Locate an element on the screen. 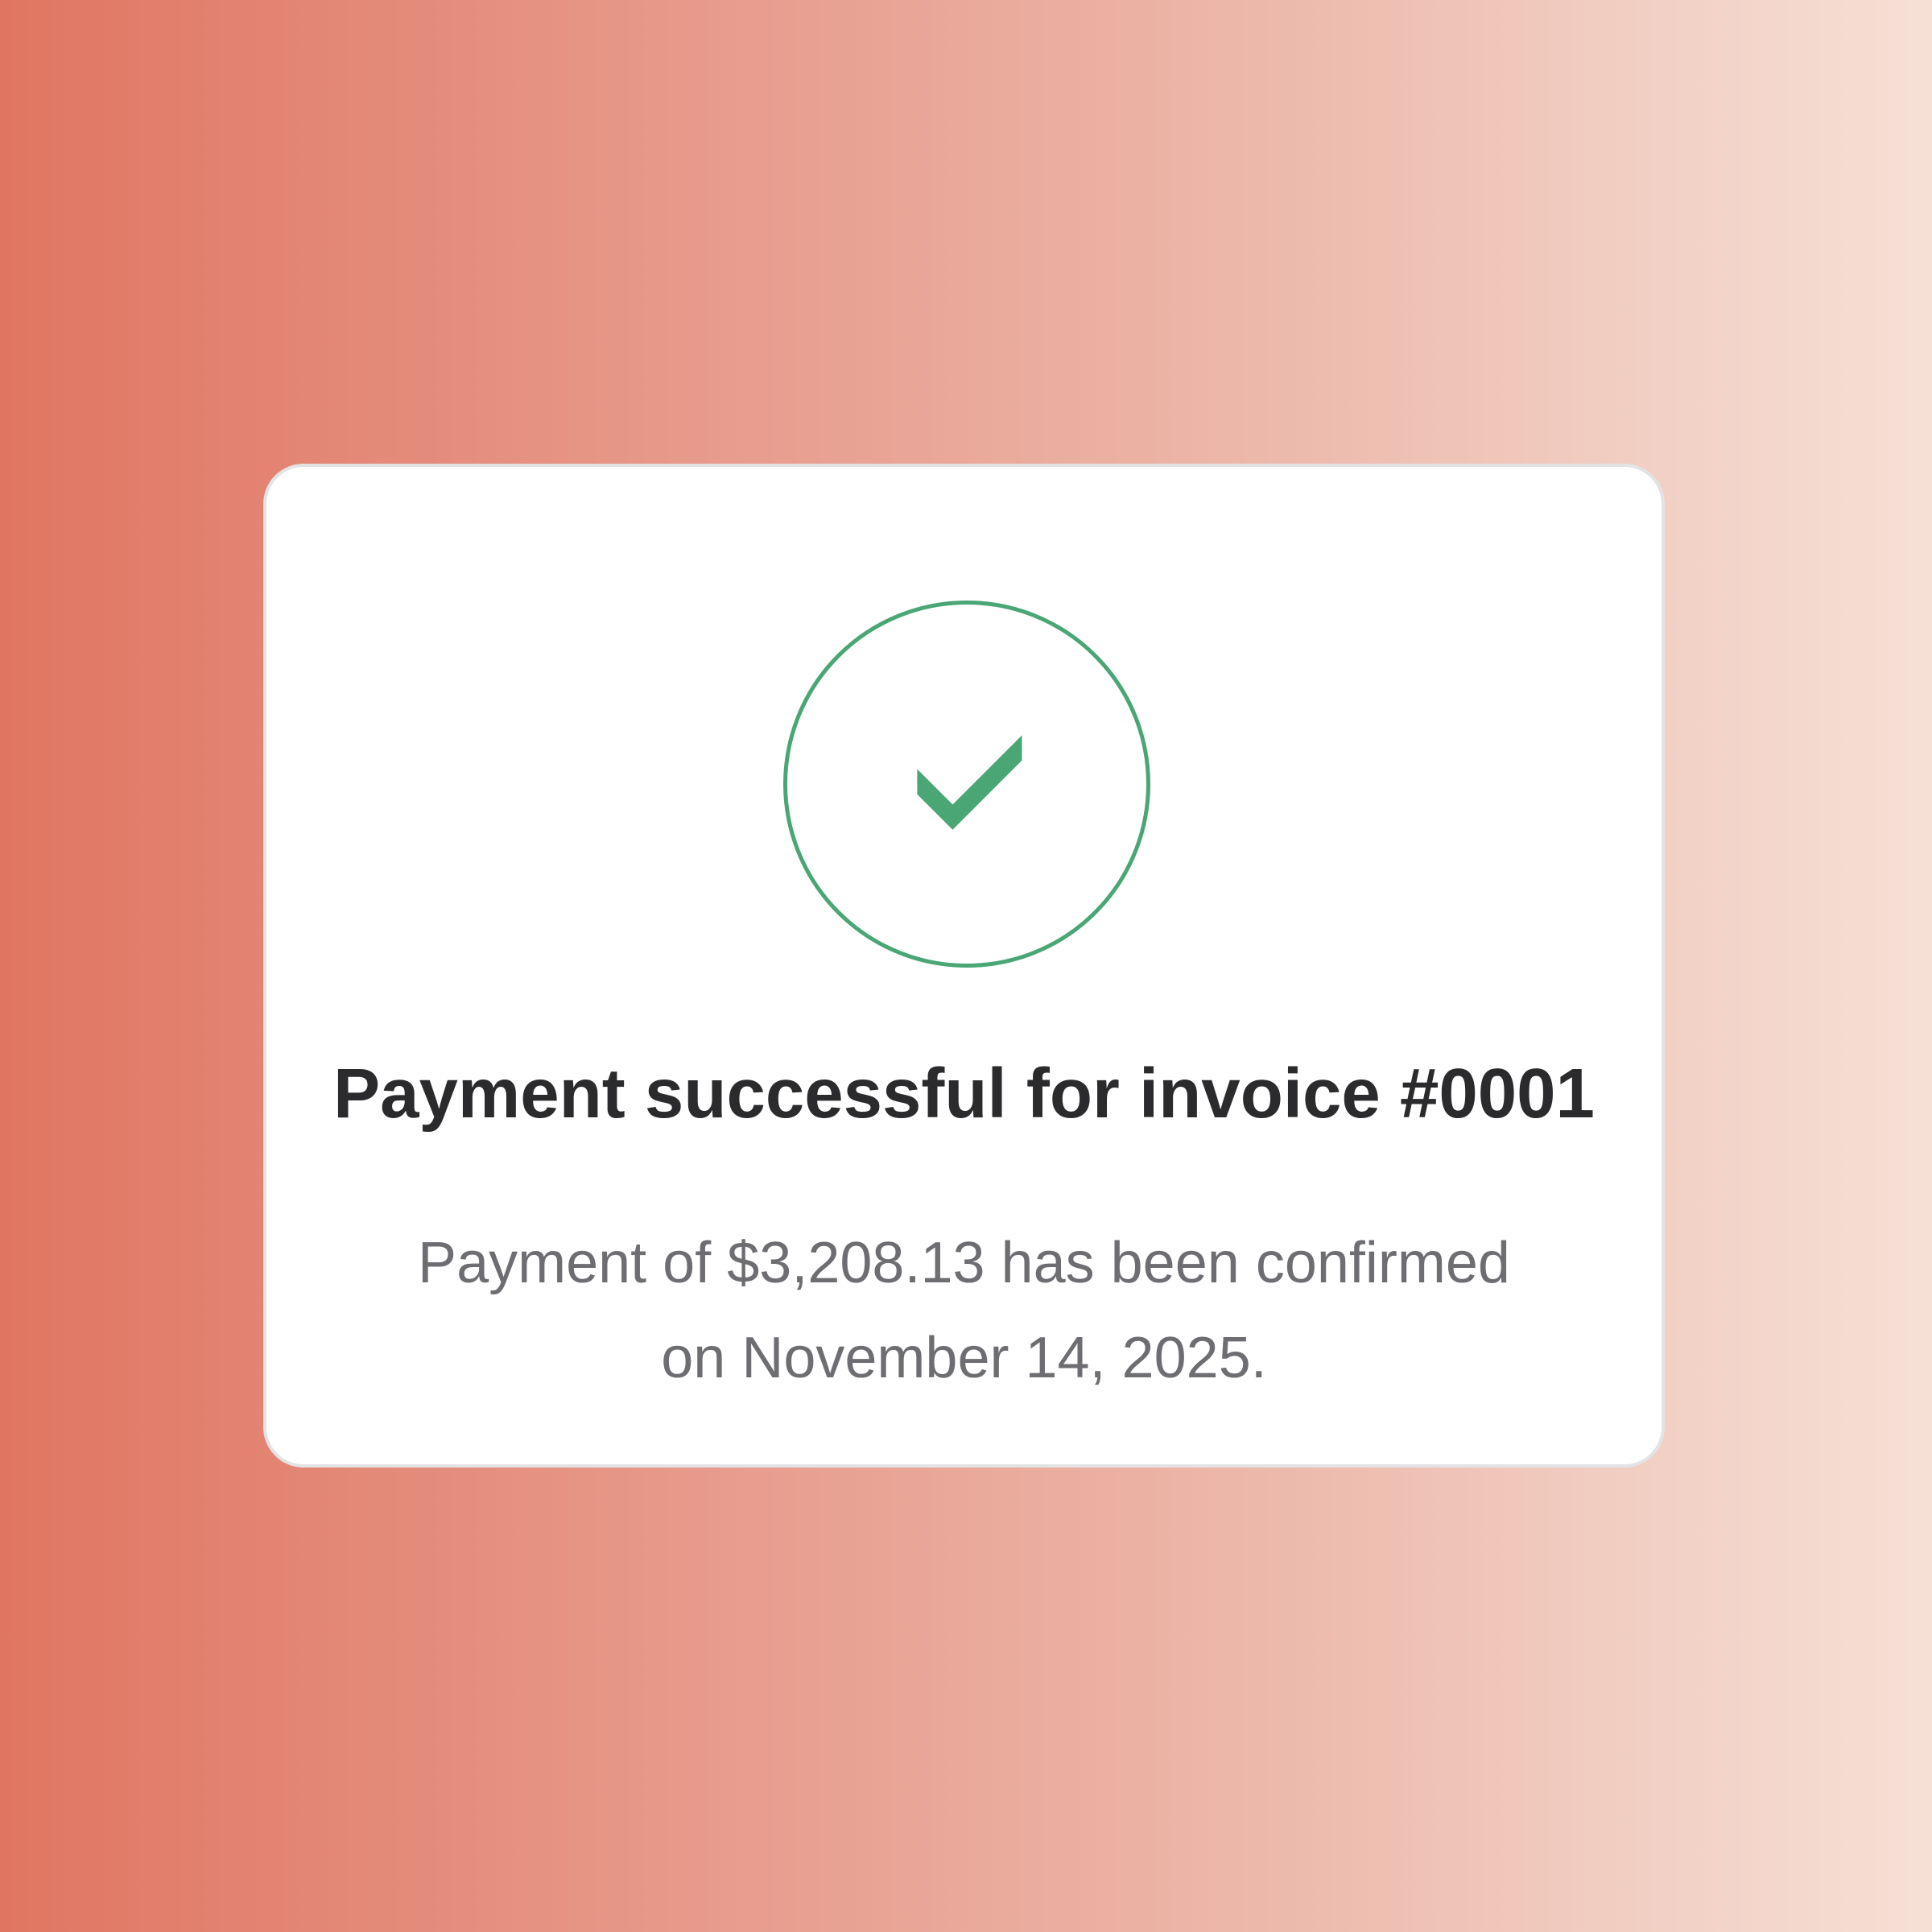 This screenshot has width=1932, height=1932. check-circle-icon is located at coordinates (966, 784).